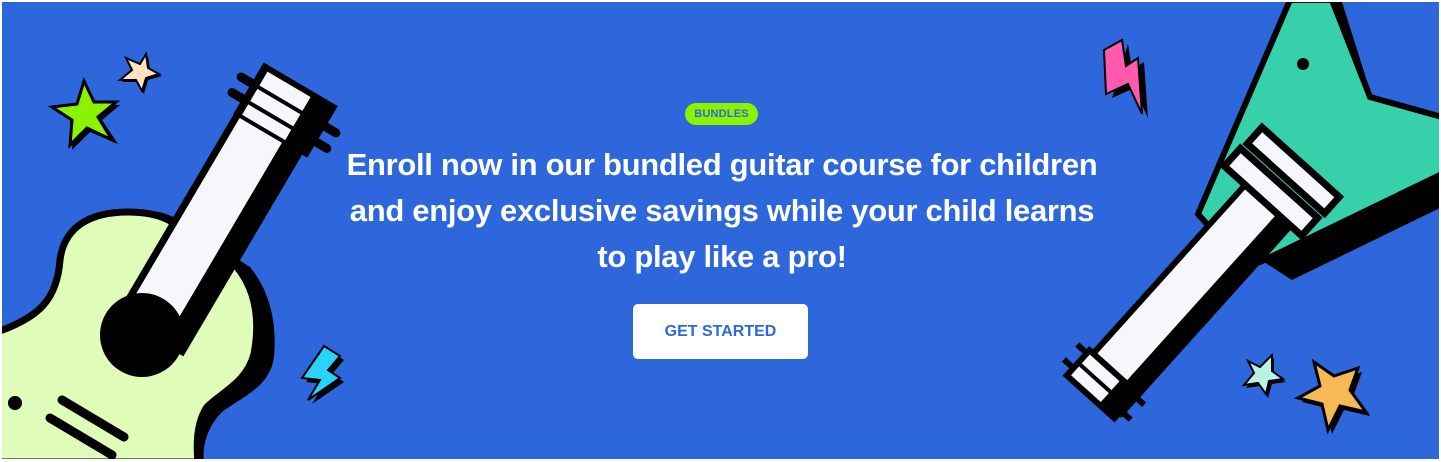 The image size is (1441, 462). Describe the element at coordinates (1125, 78) in the screenshot. I see `lightning-bolt-icon-pink` at that location.